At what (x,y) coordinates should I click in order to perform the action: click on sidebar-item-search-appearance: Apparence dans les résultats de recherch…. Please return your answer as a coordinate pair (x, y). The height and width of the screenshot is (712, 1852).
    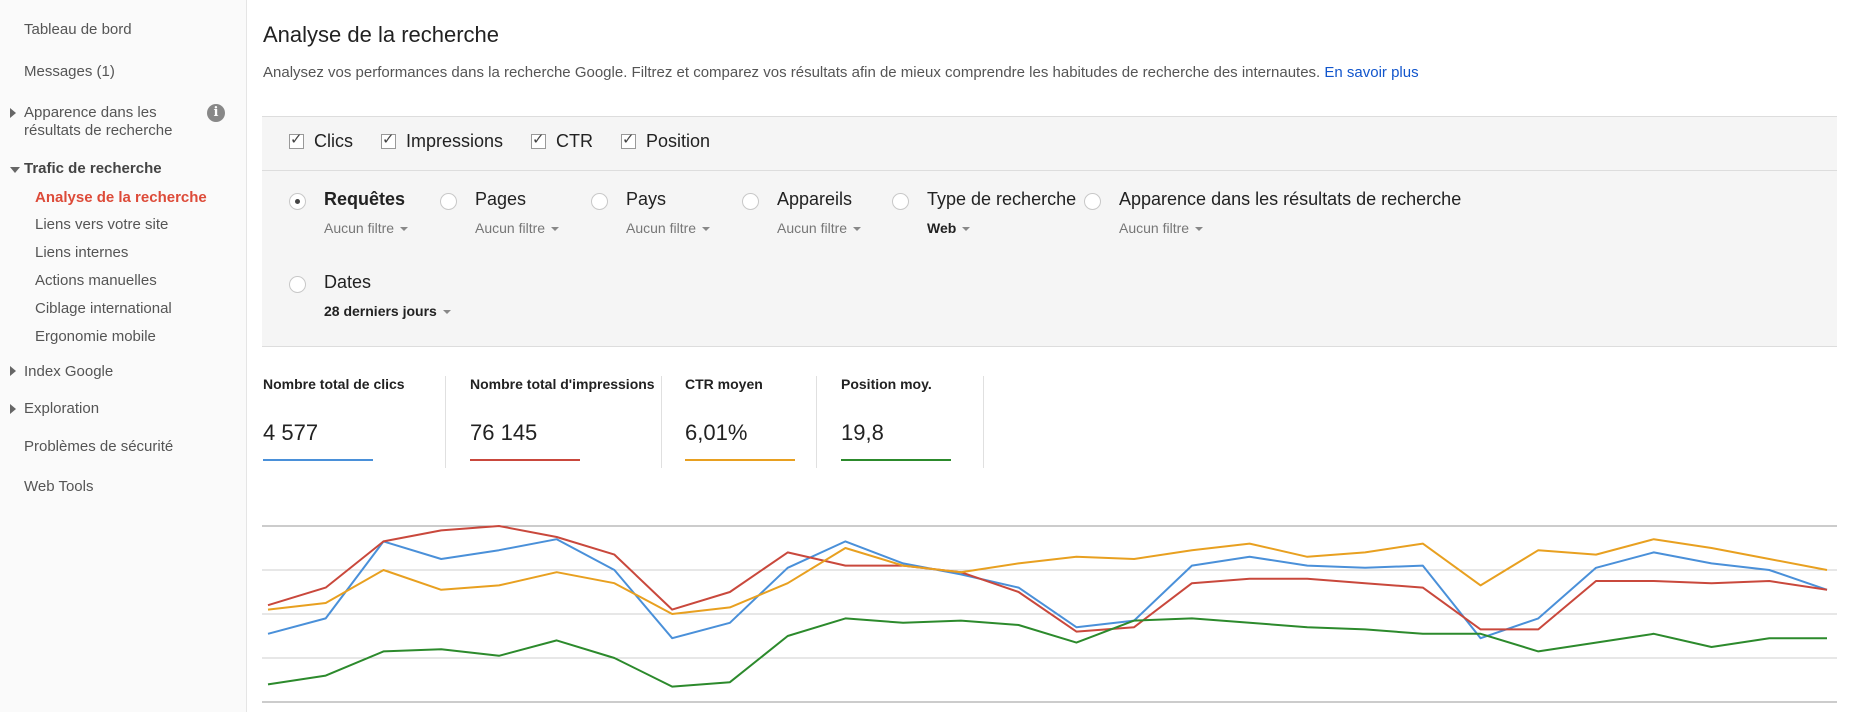
    Looking at the image, I should click on (98, 121).